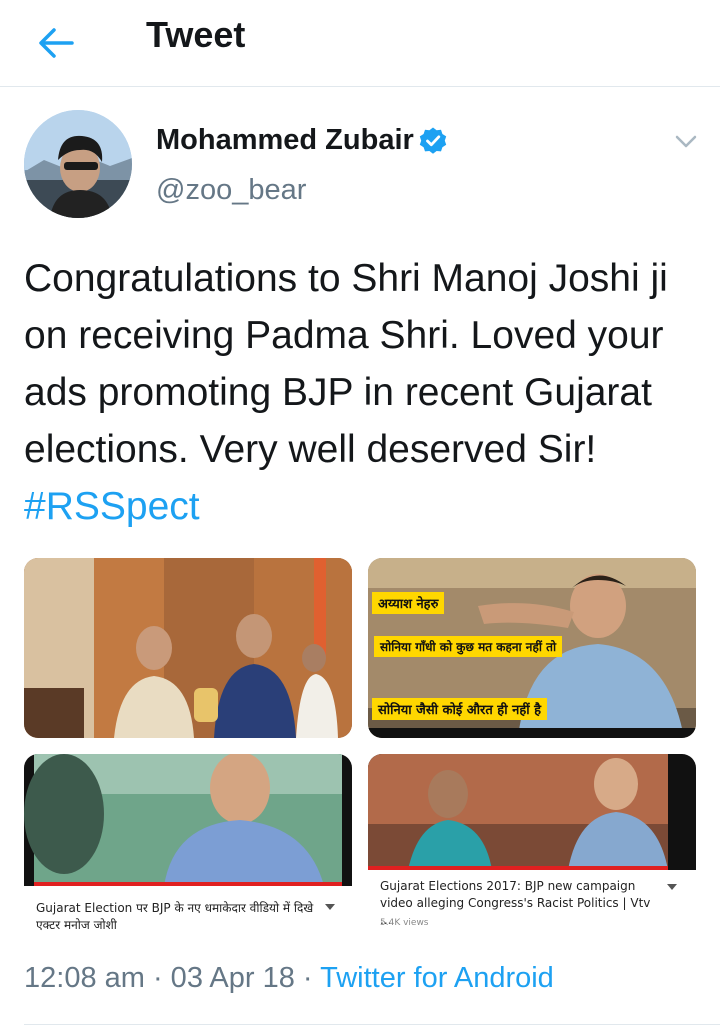  What do you see at coordinates (360, 43) in the screenshot?
I see `top-bar: Tweet` at bounding box center [360, 43].